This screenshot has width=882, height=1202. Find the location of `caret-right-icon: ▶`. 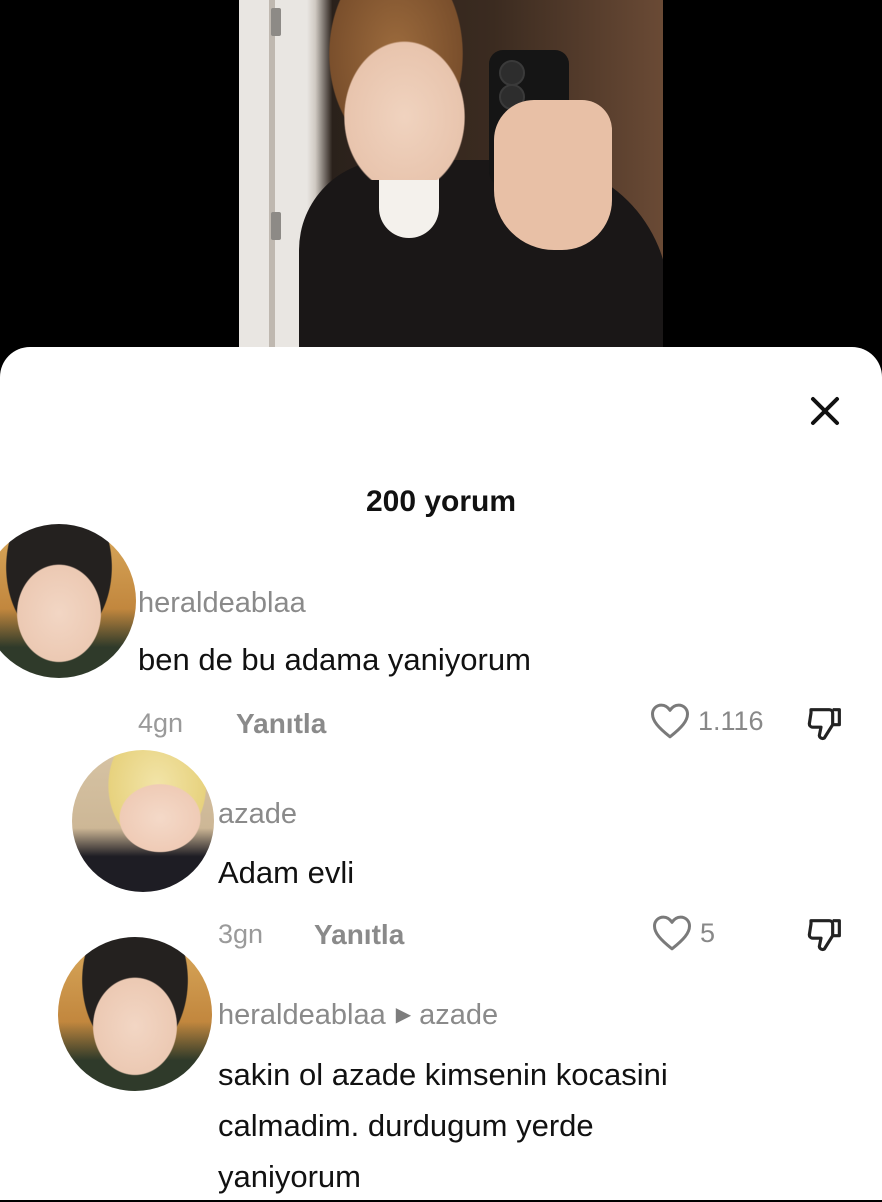

caret-right-icon: ▶ is located at coordinates (403, 1015).